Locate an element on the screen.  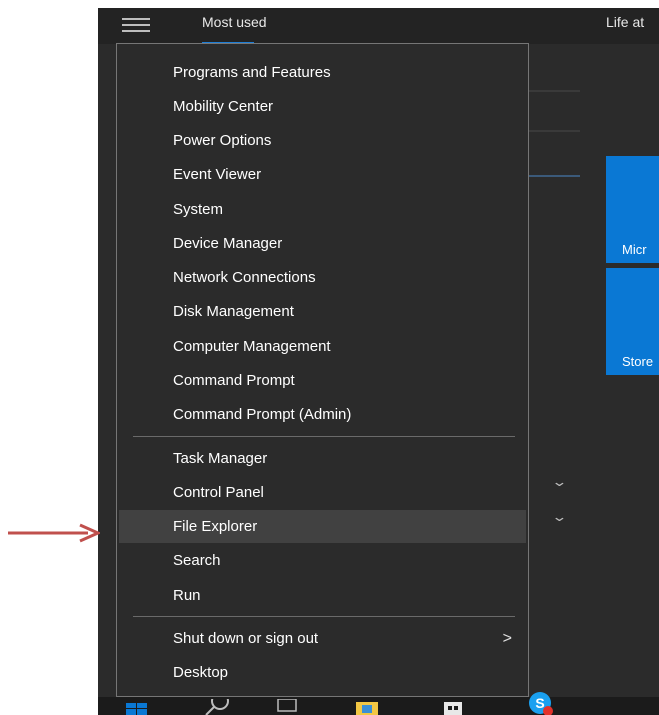
menu-item-run: Run is located at coordinates (322, 595).